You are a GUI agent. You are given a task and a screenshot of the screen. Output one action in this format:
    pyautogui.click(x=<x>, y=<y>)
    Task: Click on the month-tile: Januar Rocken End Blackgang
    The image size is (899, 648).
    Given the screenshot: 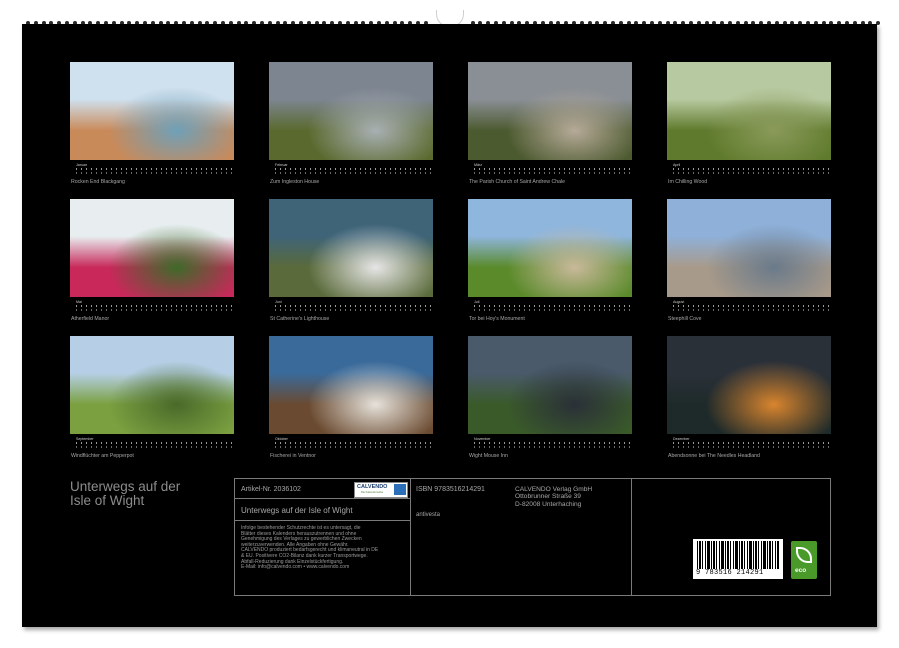 What is the action you would take?
    pyautogui.click(x=152, y=123)
    